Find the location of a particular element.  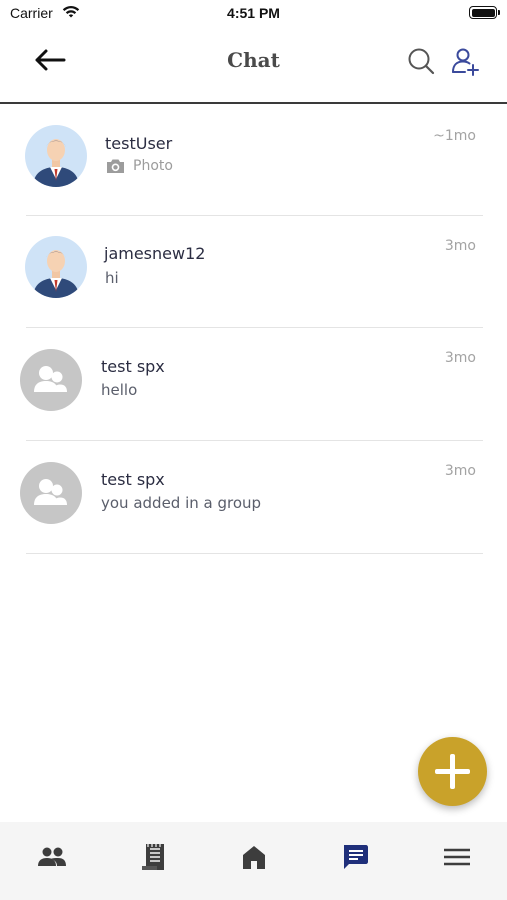

user-plus-icon is located at coordinates (465, 62).